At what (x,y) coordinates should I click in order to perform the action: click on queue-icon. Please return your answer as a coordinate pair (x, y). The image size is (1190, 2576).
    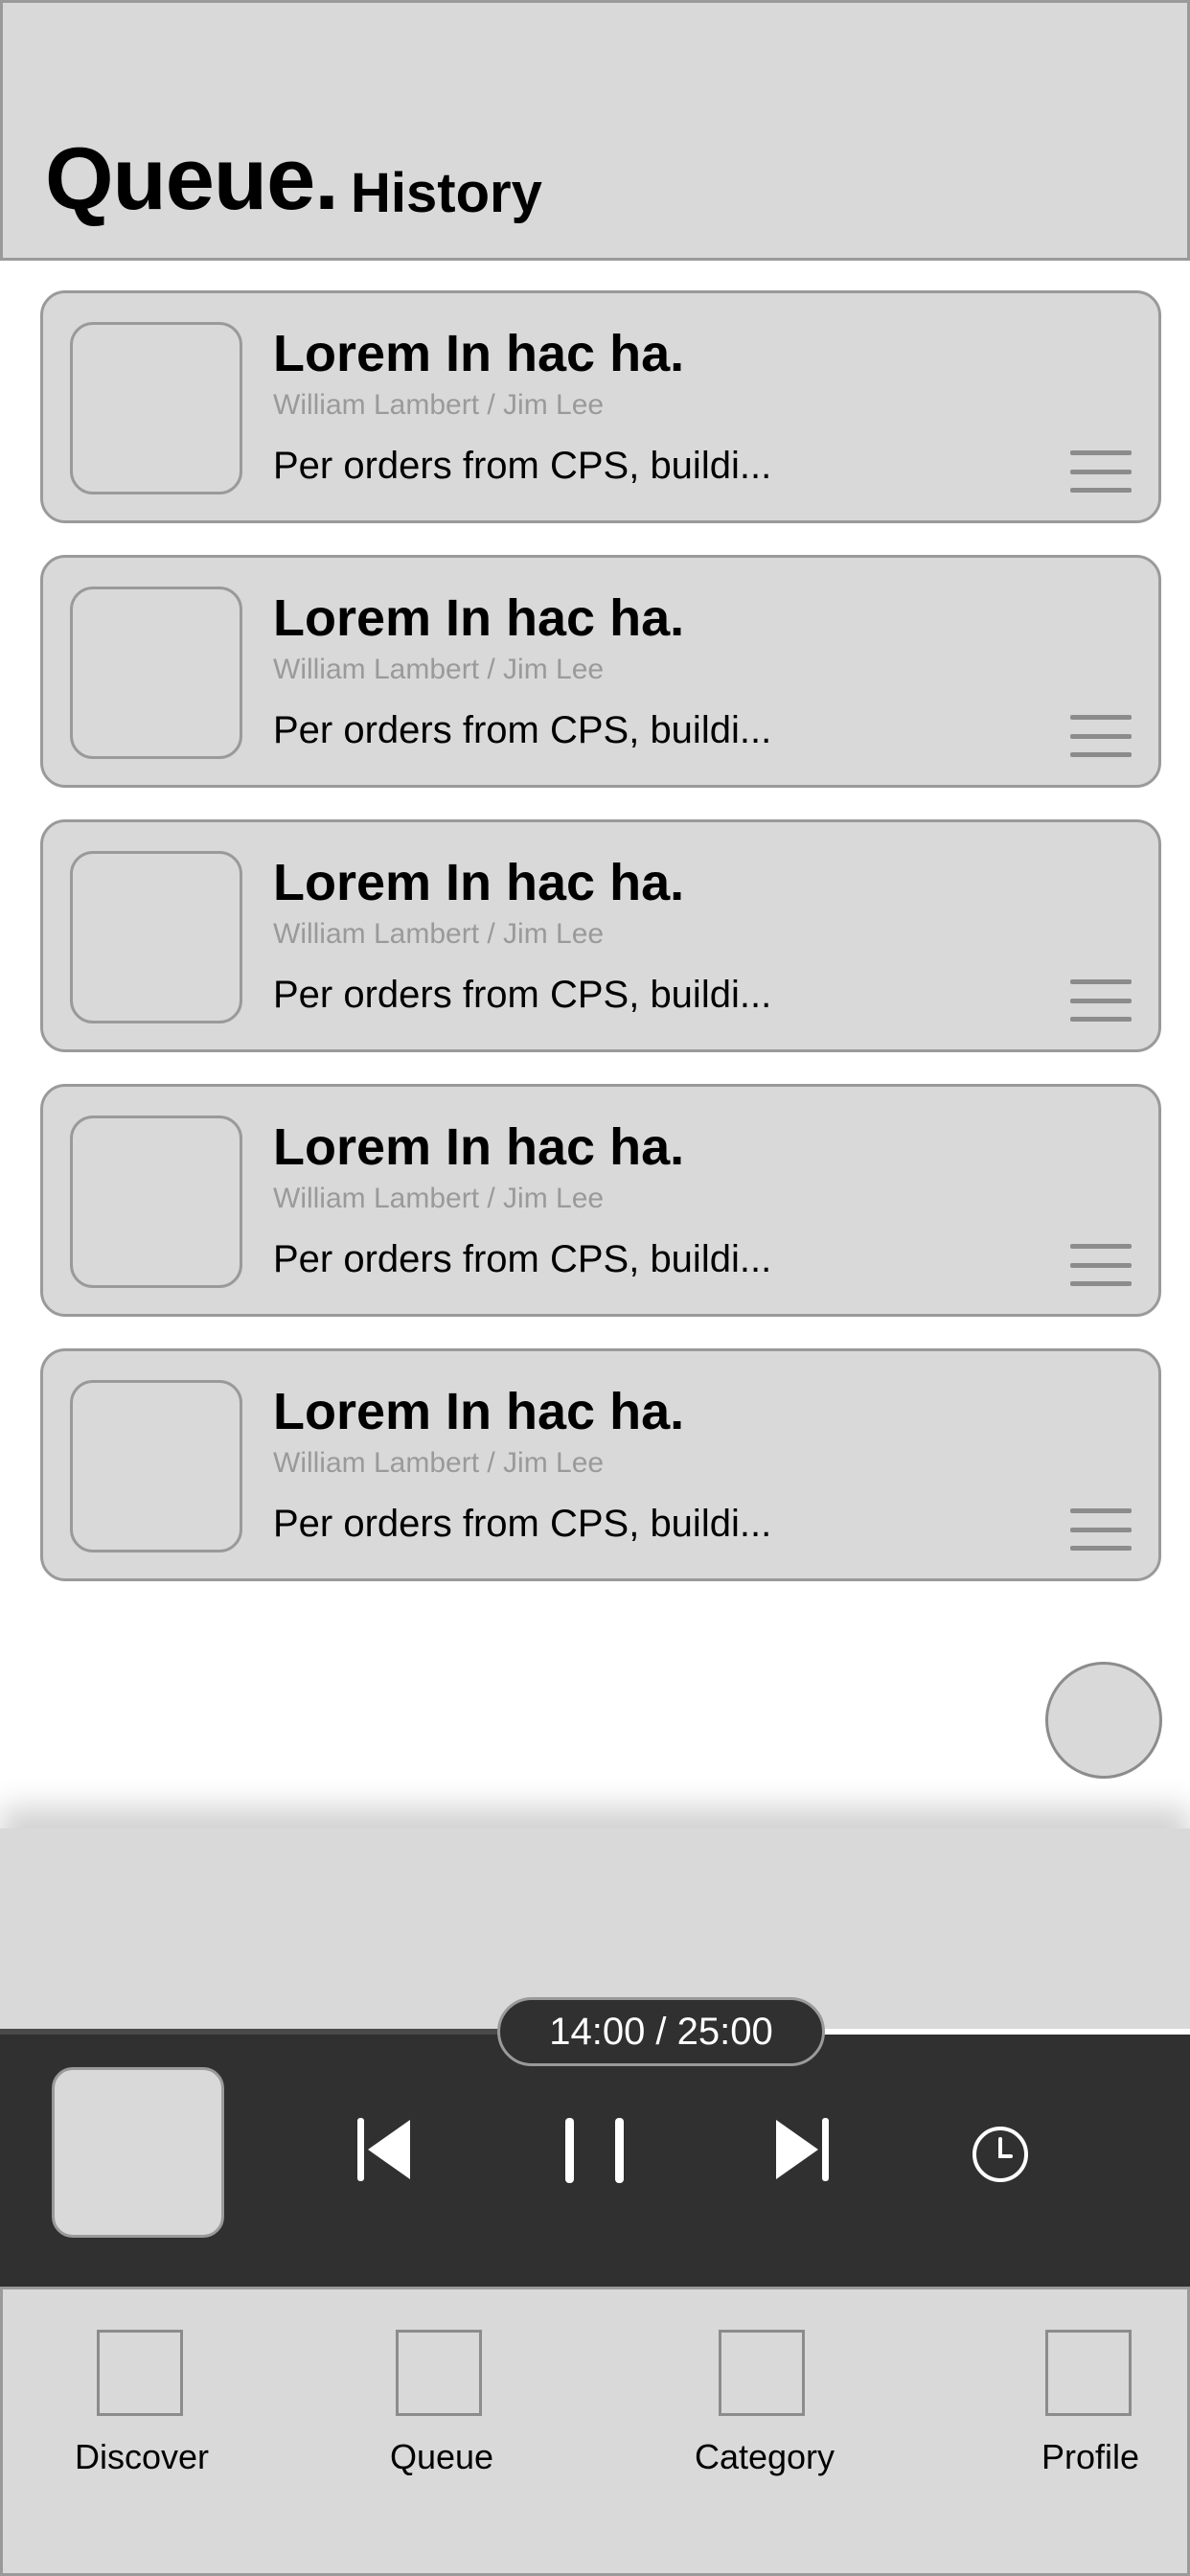
    Looking at the image, I should click on (439, 2373).